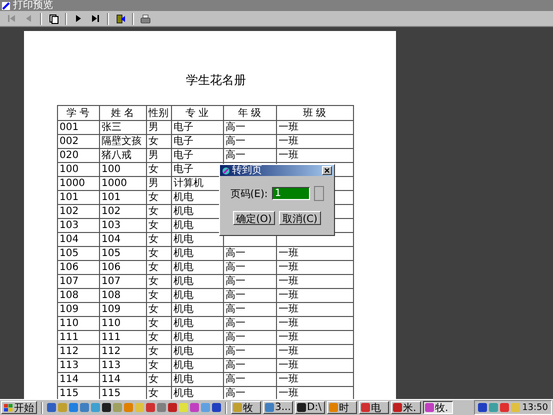  Describe the element at coordinates (78, 379) in the screenshot. I see `table-cell: 114` at that location.